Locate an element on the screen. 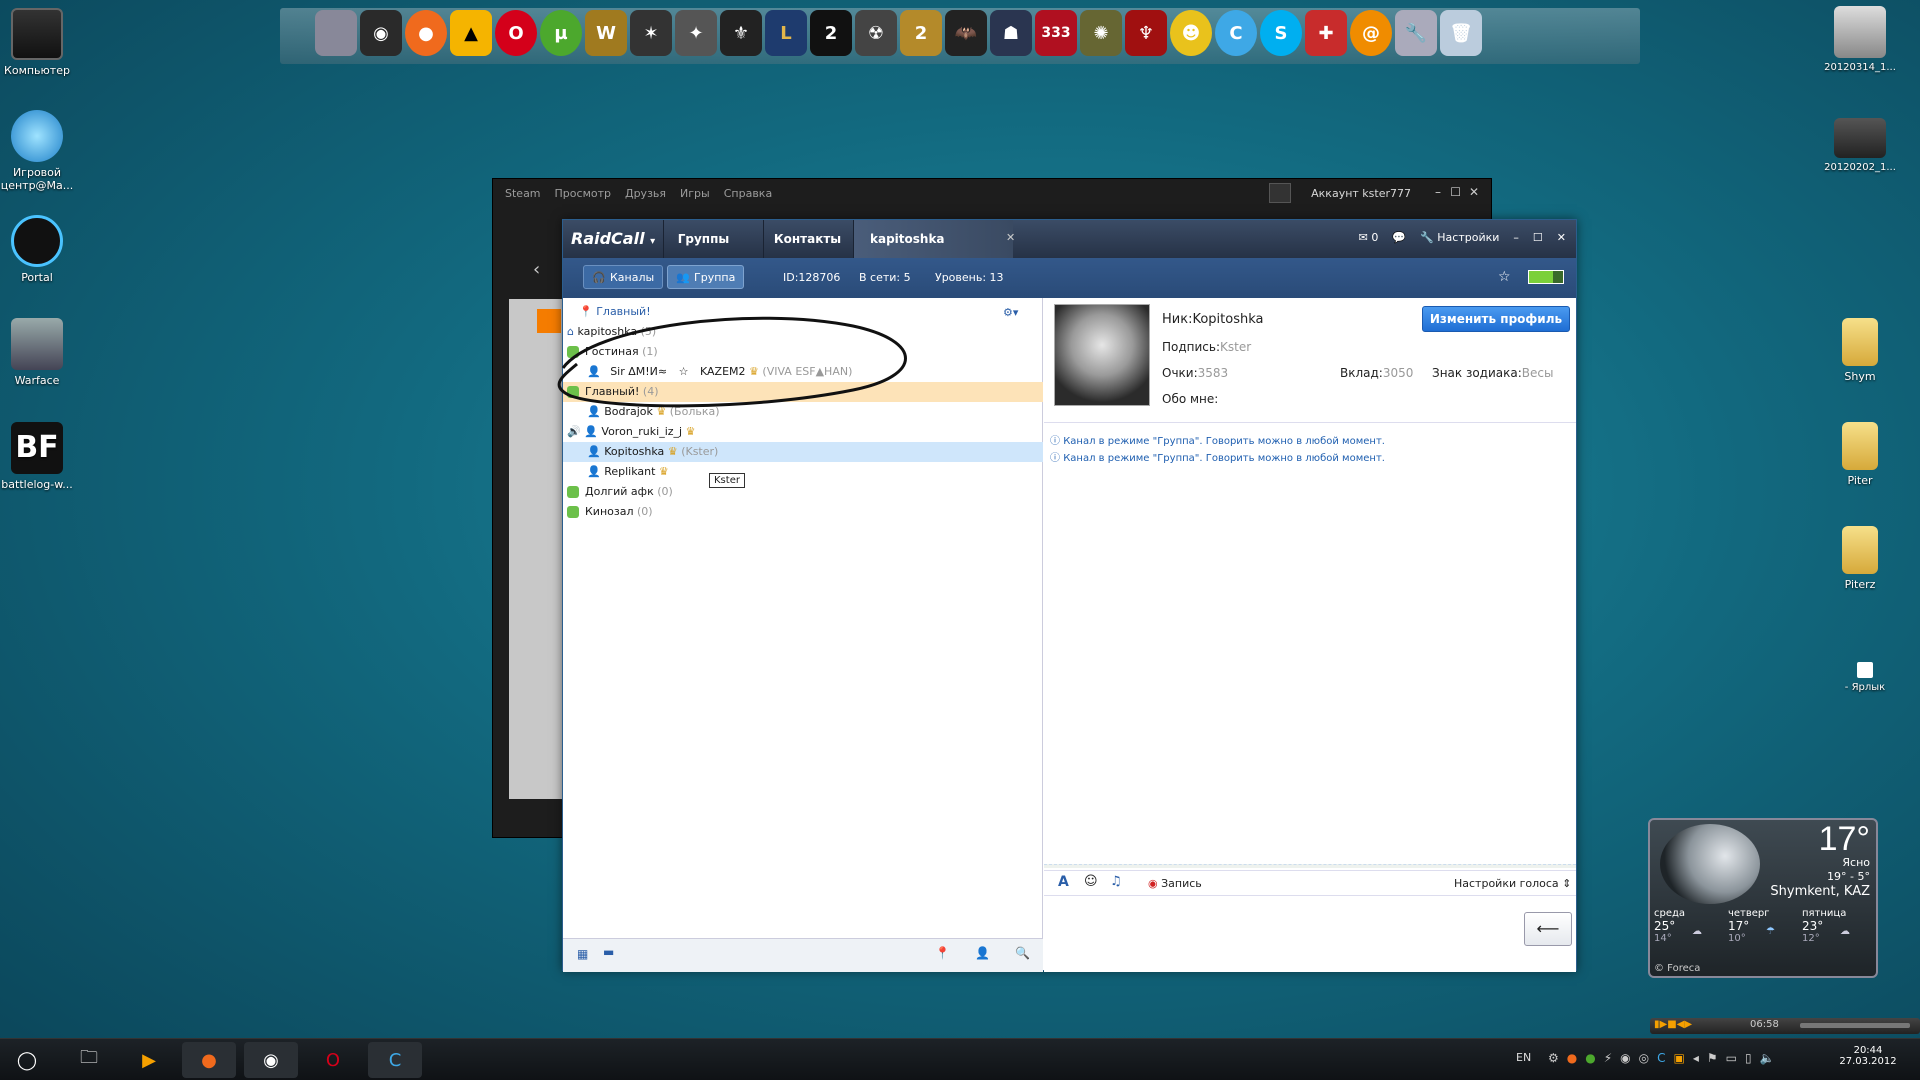 The image size is (1920, 1080). desktop-icon-folder-piter: Piter is located at coordinates (1860, 454).